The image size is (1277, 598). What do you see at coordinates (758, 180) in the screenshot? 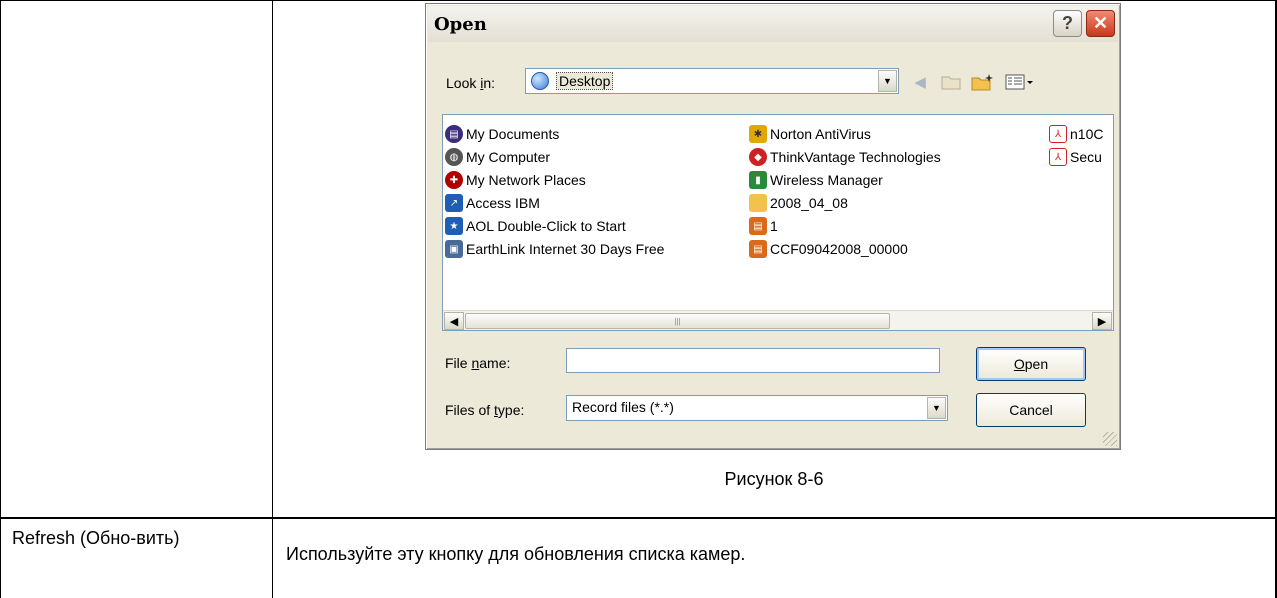
I see `wireless-manager-icon: ▮` at bounding box center [758, 180].